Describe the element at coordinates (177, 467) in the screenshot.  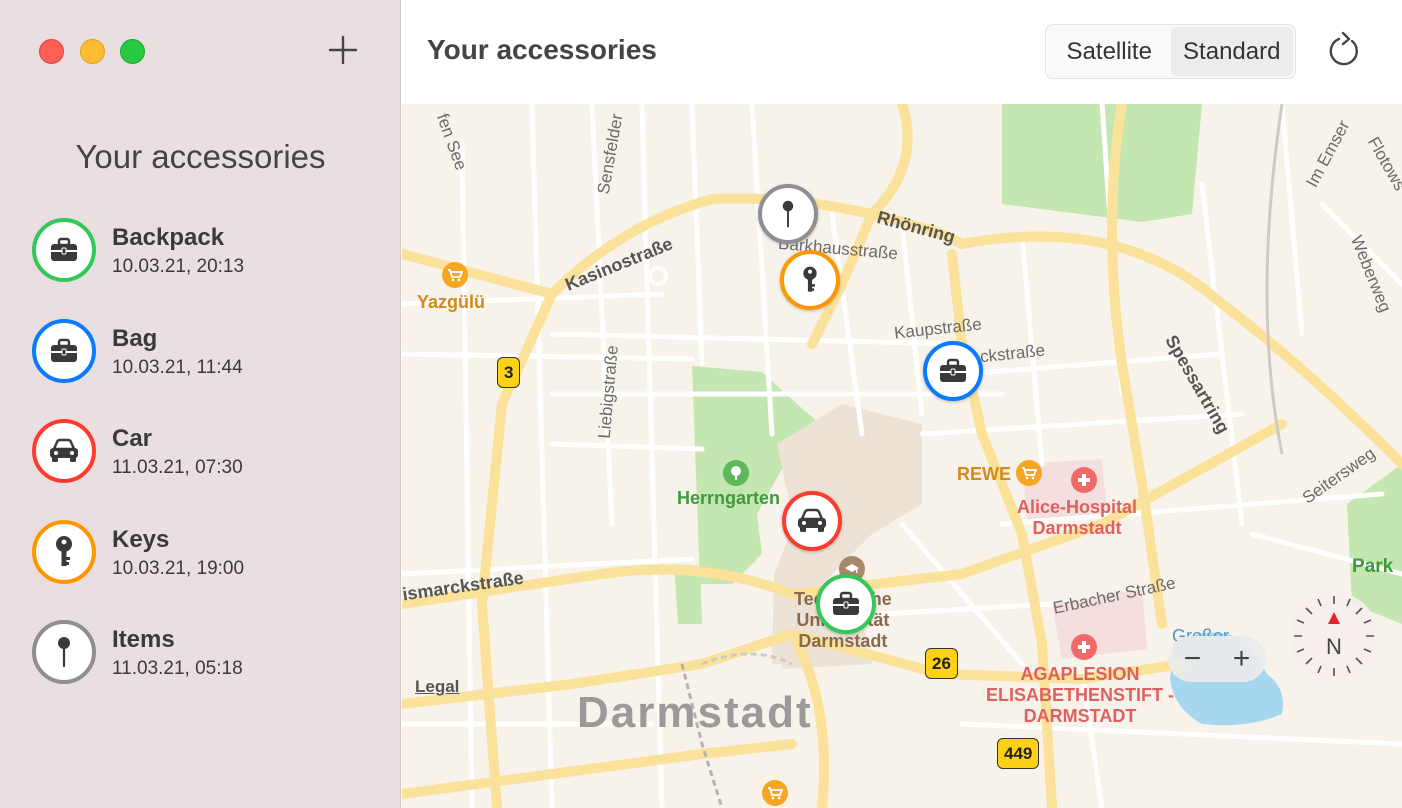
I see `accessory-date: 11.03.21, 07:30` at that location.